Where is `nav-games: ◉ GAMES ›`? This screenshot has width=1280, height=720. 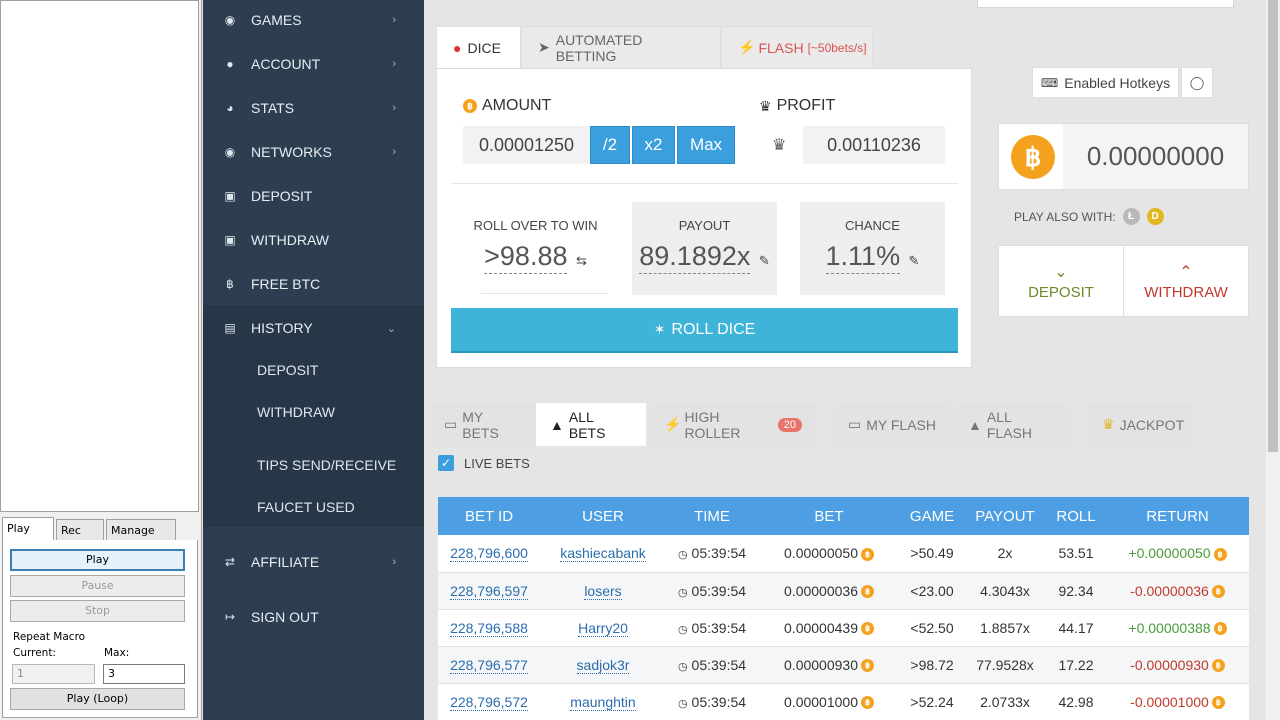
nav-games: ◉ GAMES › is located at coordinates (313, 21).